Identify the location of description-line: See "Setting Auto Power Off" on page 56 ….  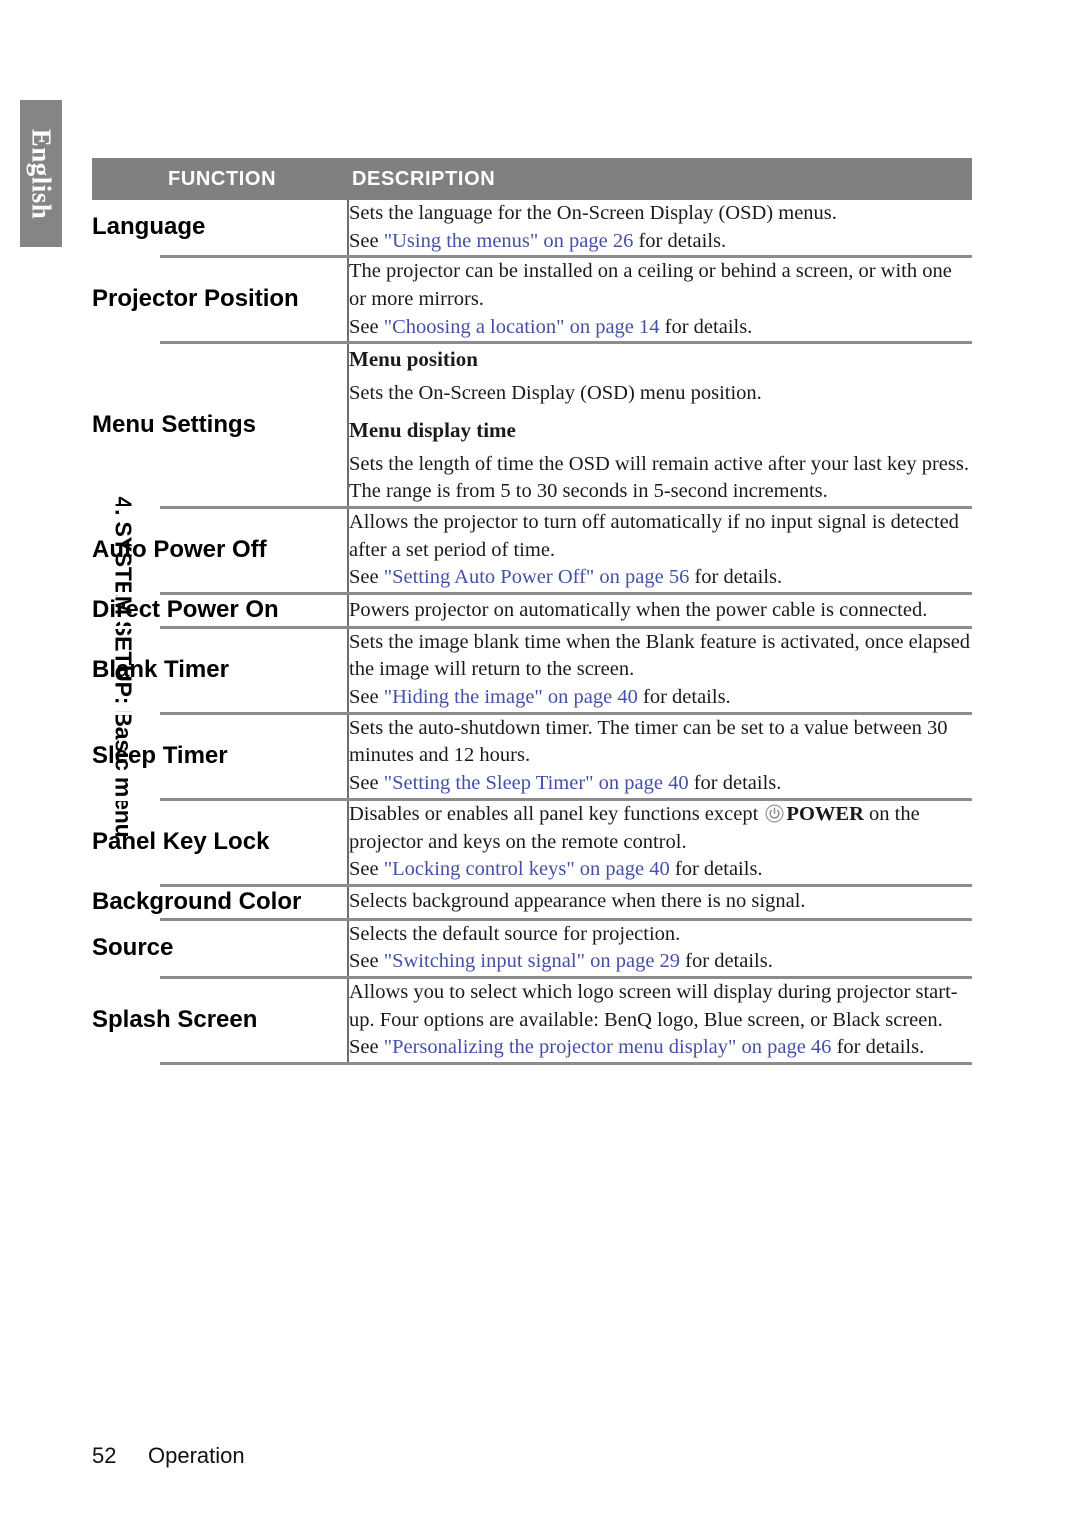
(566, 577).